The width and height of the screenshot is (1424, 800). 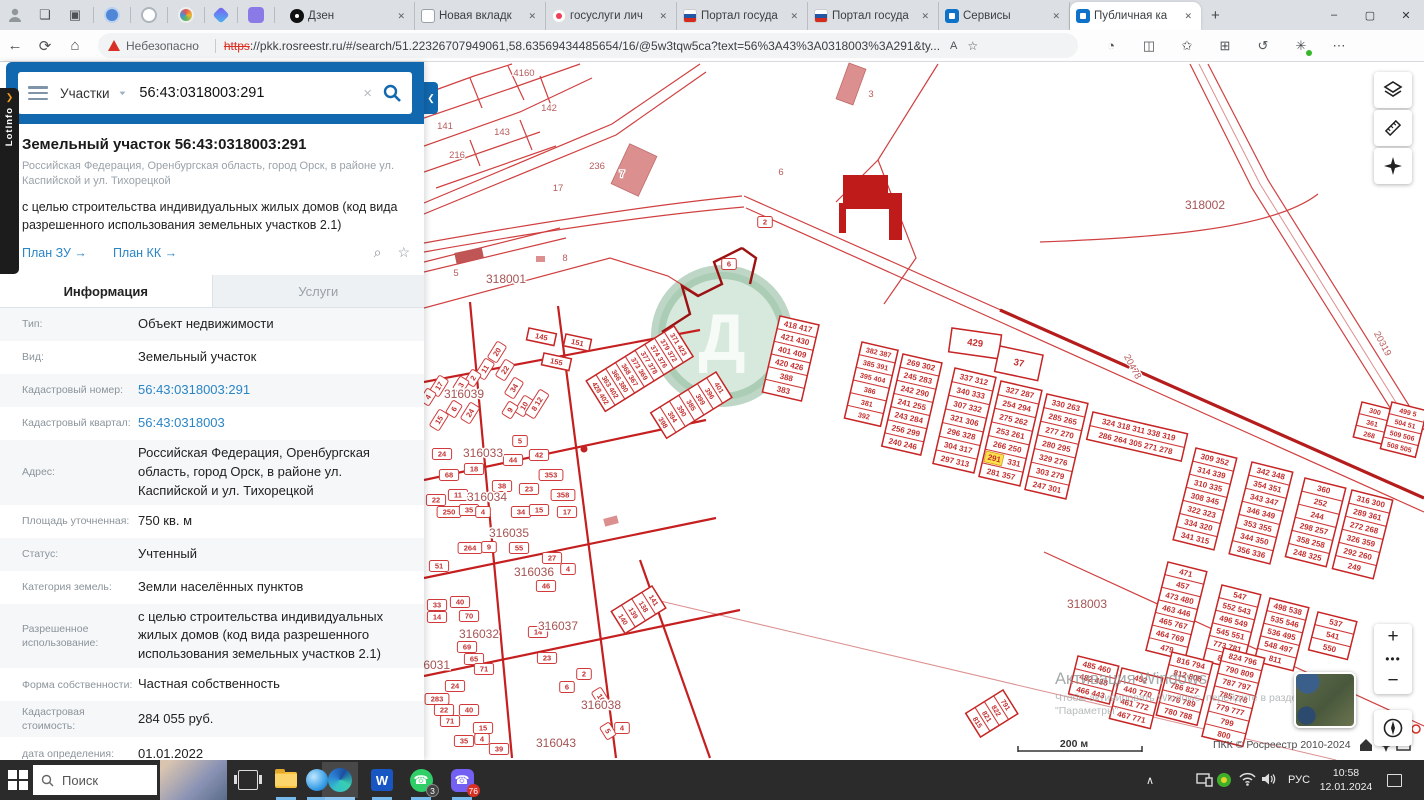 I want to click on collections-icon: ✩, so click(x=1187, y=46).